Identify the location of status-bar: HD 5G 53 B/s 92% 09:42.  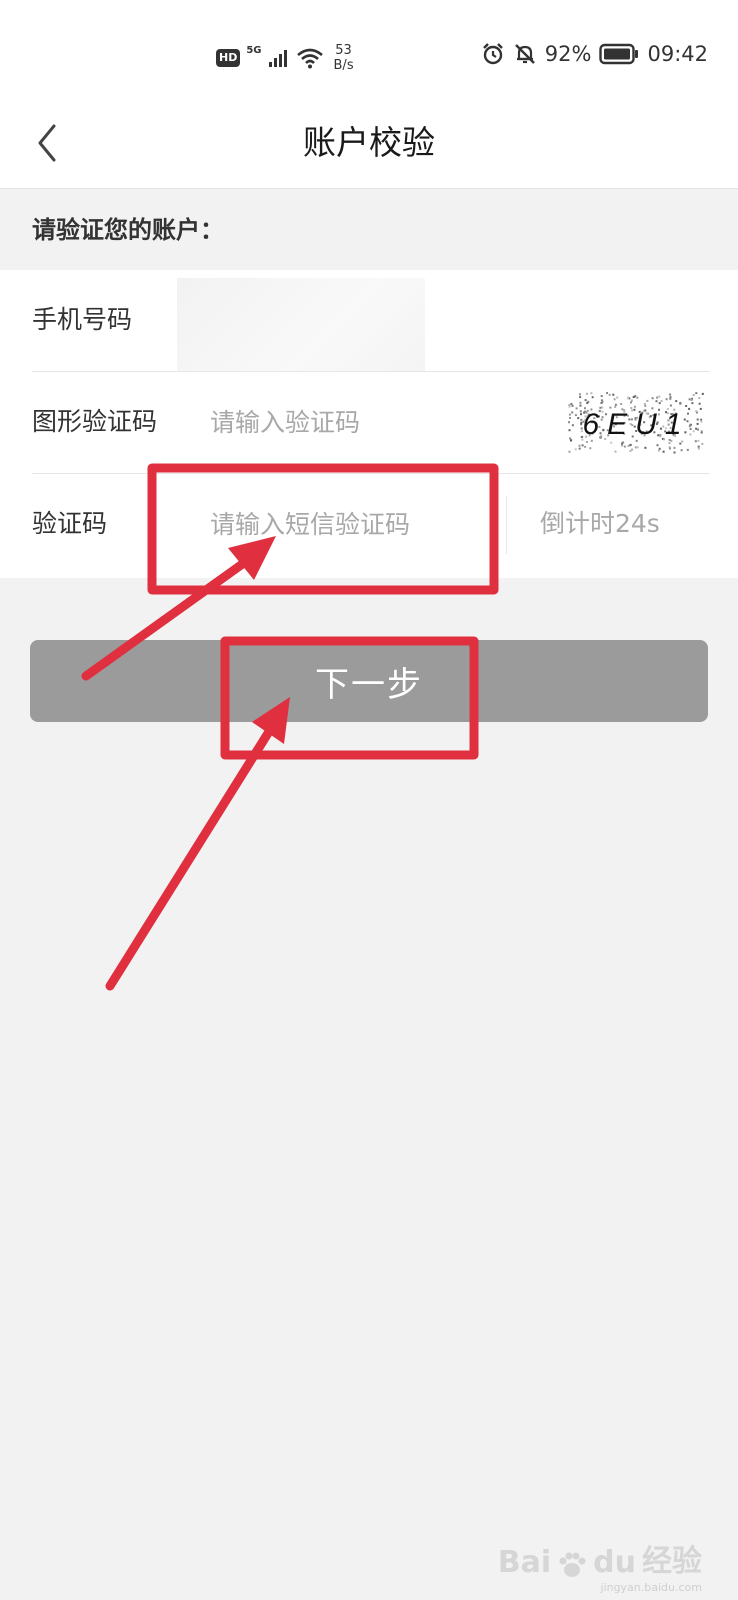
(369, 50).